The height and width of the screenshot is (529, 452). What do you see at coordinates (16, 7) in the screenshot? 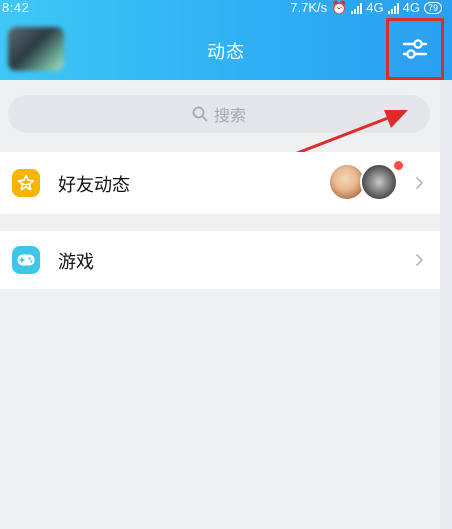
I see `status-time: 8:42` at bounding box center [16, 7].